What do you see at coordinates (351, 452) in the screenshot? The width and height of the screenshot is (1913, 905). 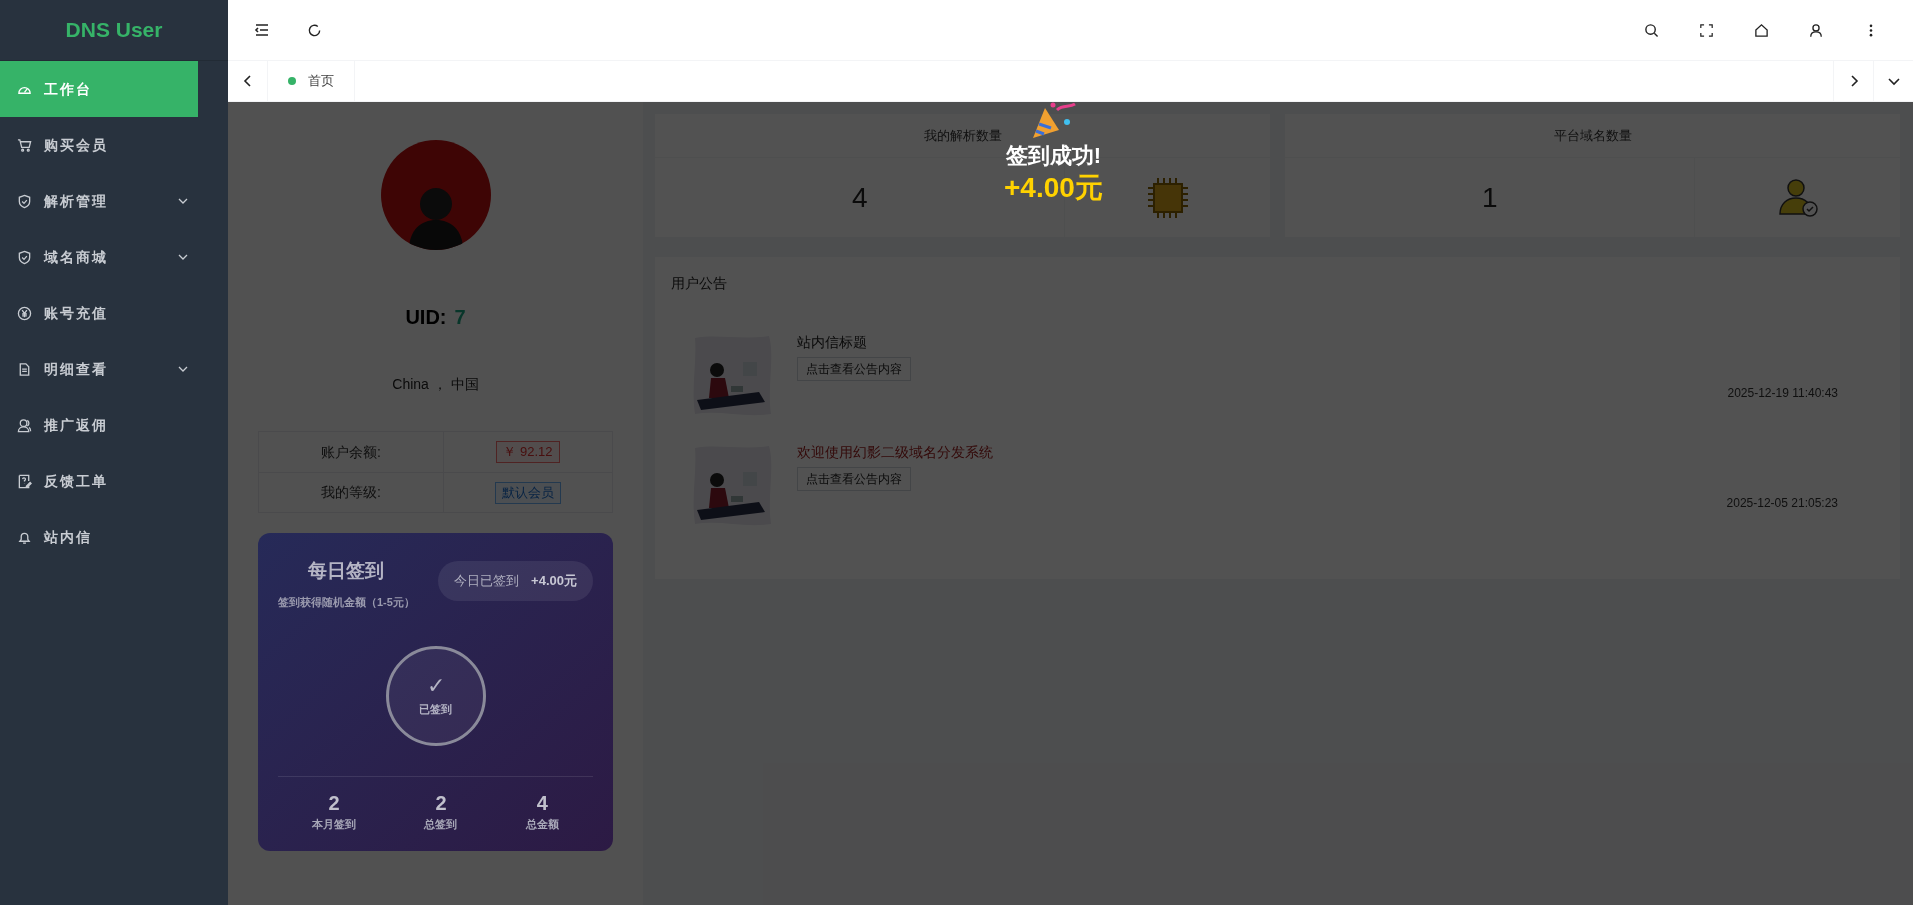 I see `table-cell: 账户余额:` at bounding box center [351, 452].